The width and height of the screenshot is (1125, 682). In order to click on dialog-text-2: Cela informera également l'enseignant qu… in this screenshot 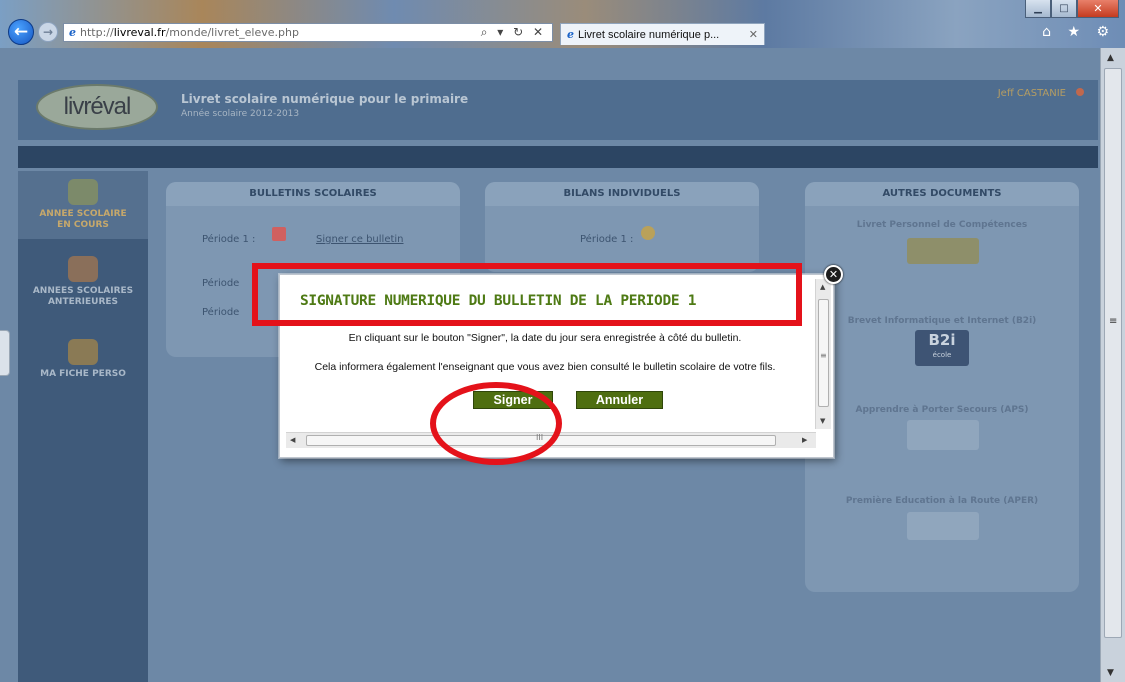, I will do `click(545, 367)`.